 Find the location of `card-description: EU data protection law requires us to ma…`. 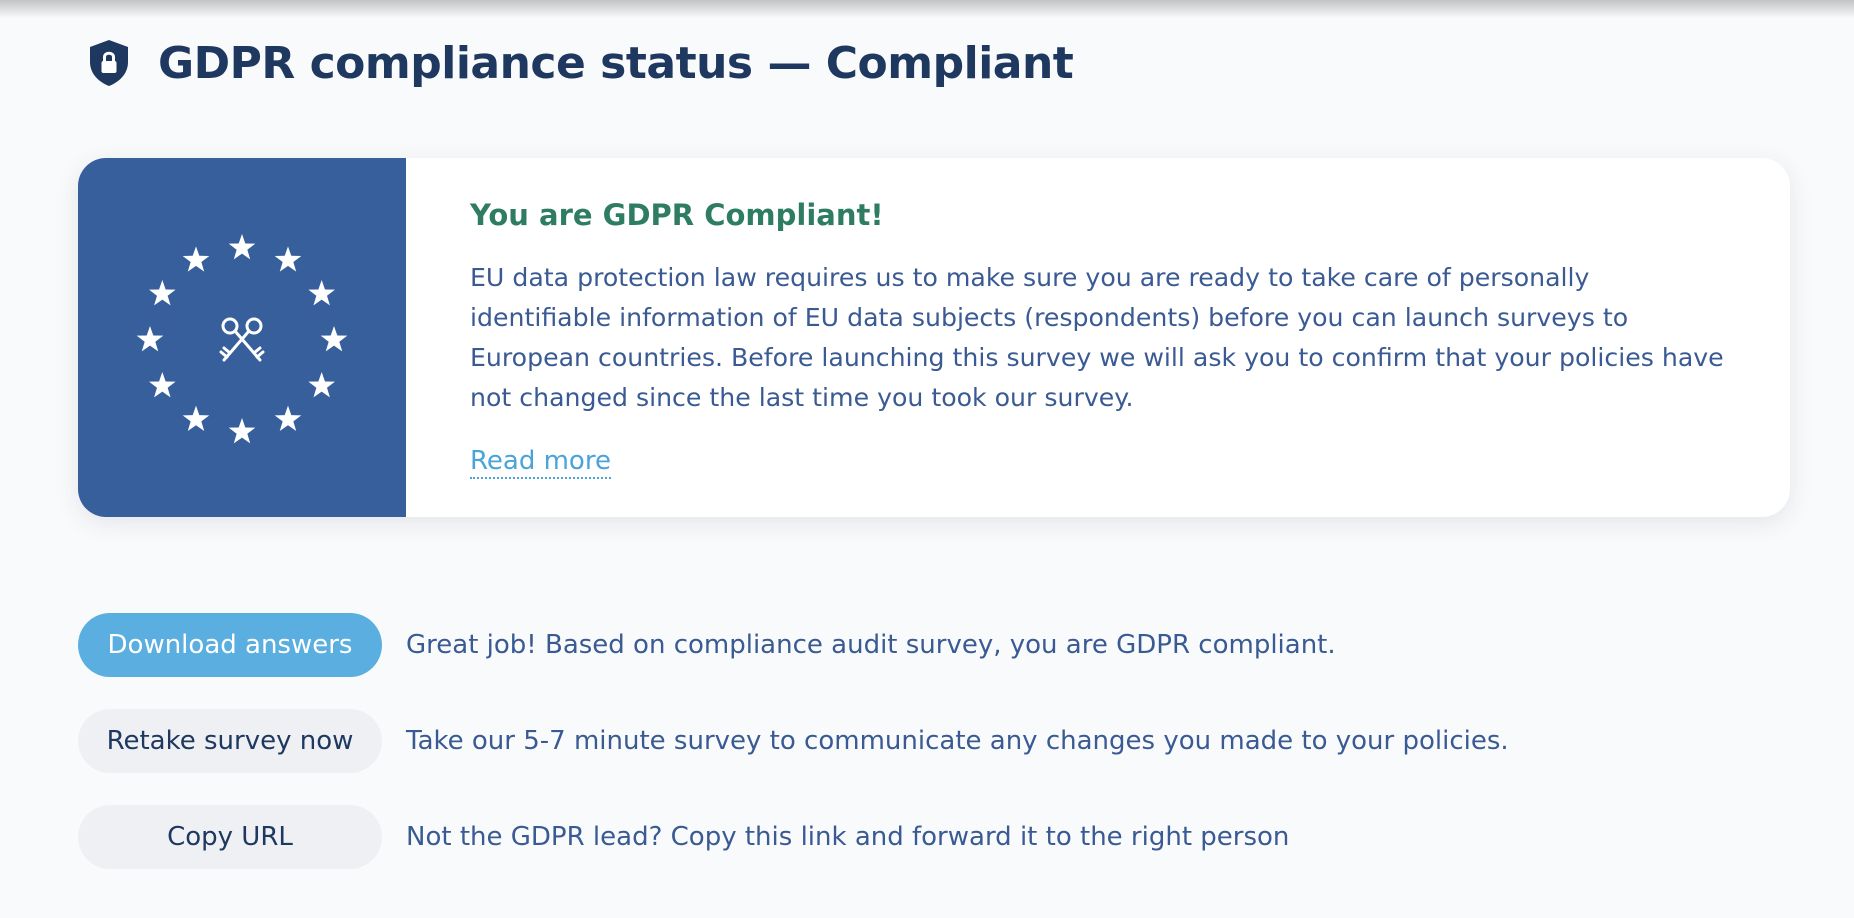

card-description: EU data protection law requires us to ma… is located at coordinates (1097, 337).